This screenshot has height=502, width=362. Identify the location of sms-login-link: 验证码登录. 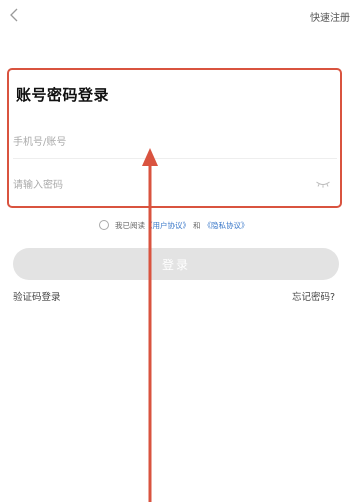
(37, 296).